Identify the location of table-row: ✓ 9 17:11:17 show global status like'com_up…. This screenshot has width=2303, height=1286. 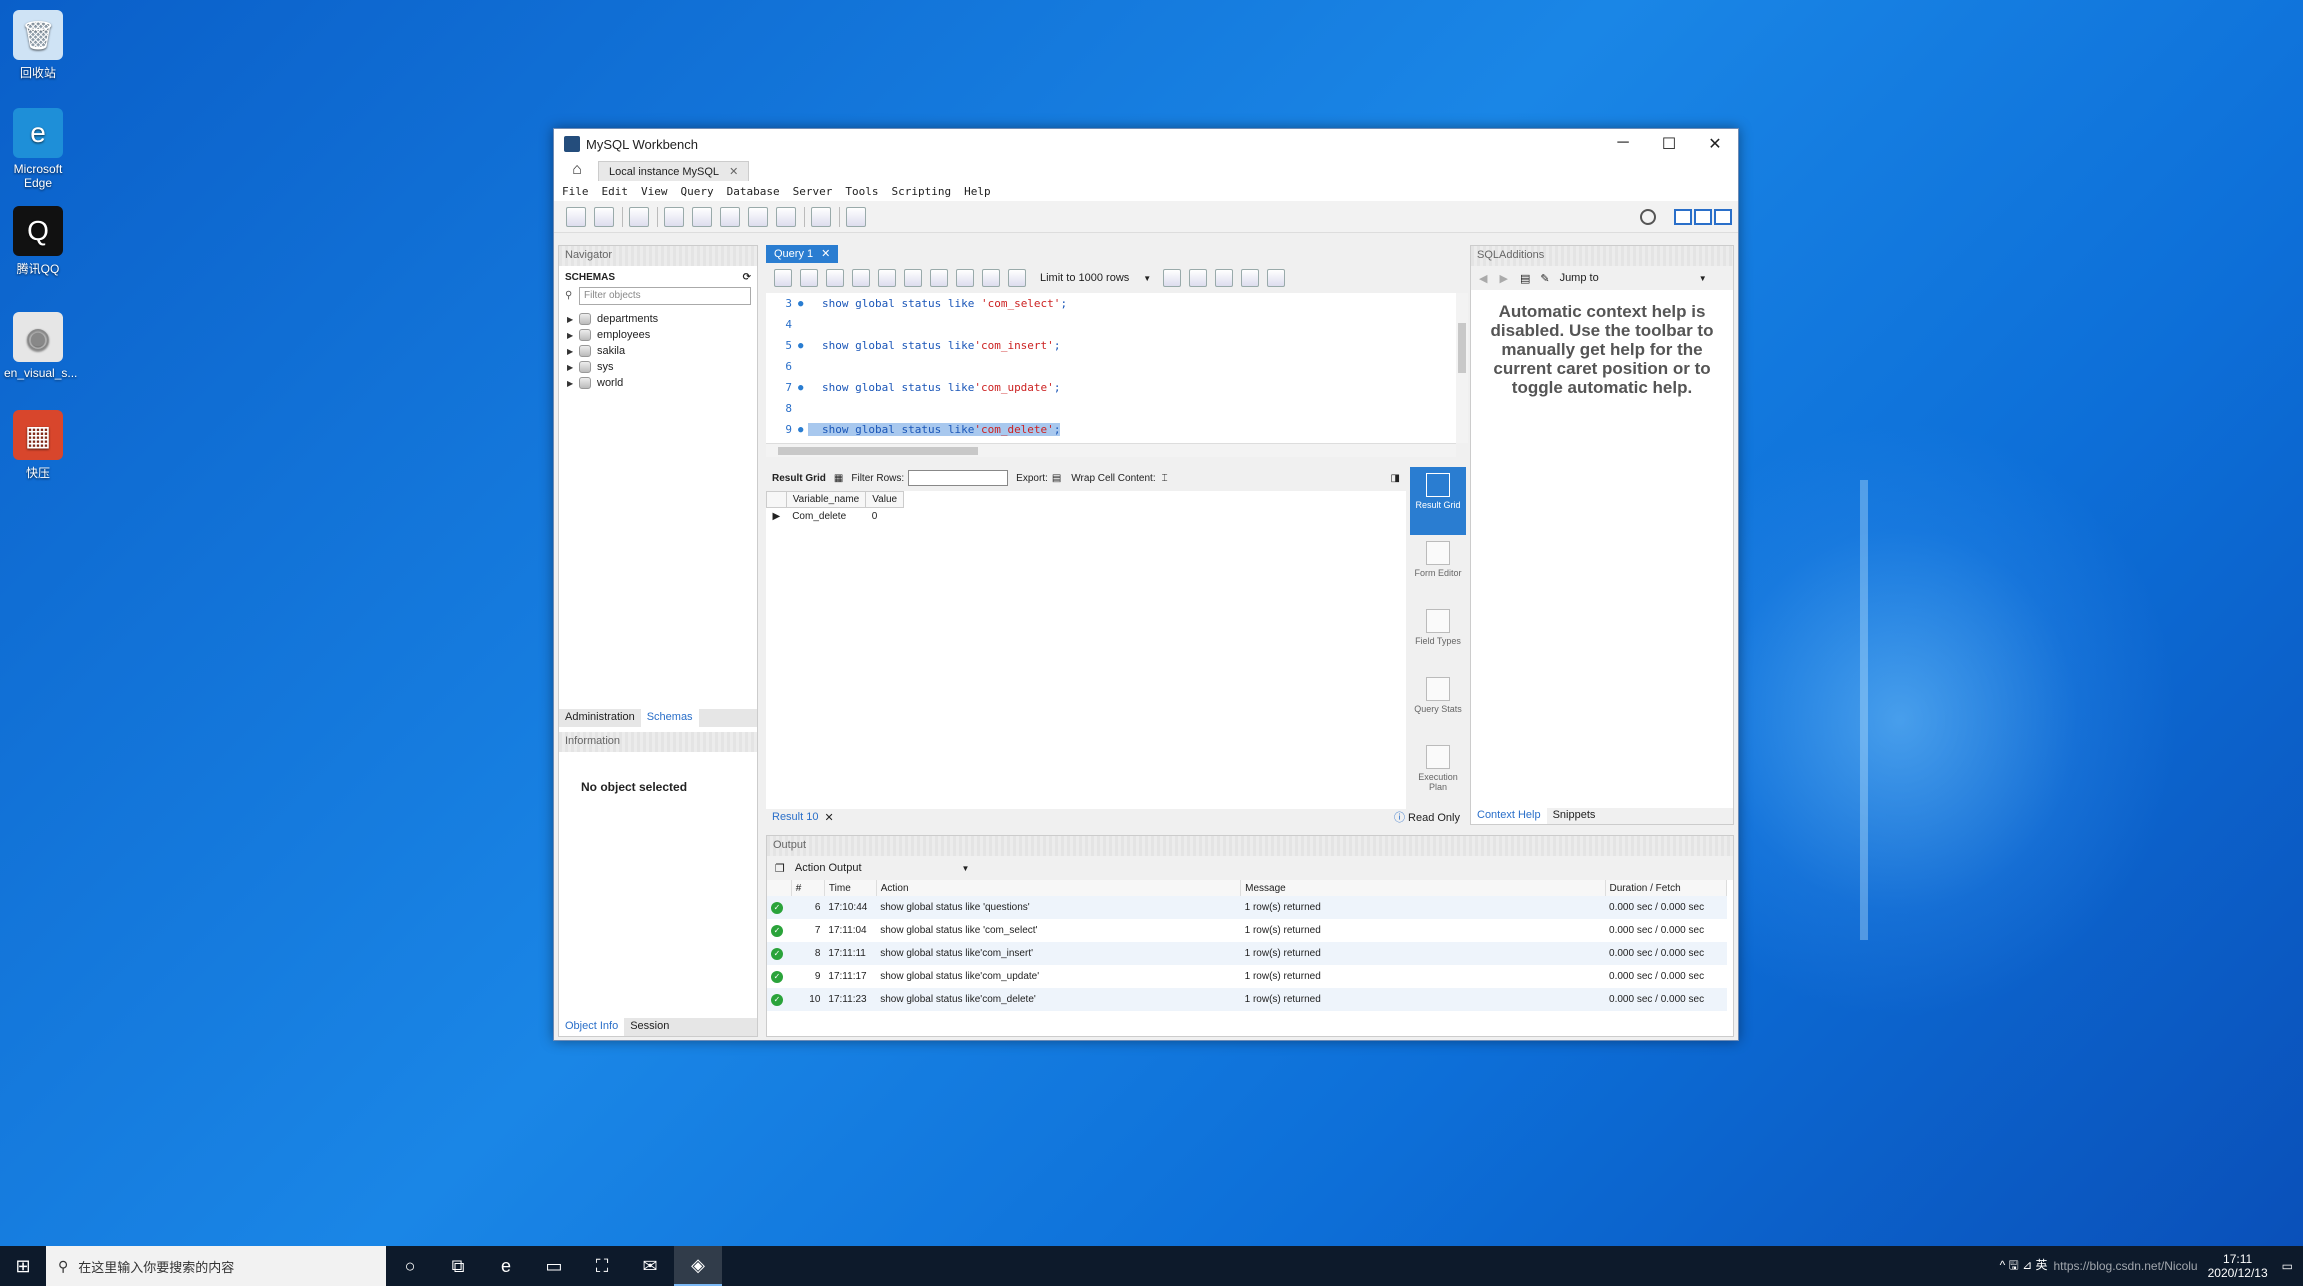
(1247, 976).